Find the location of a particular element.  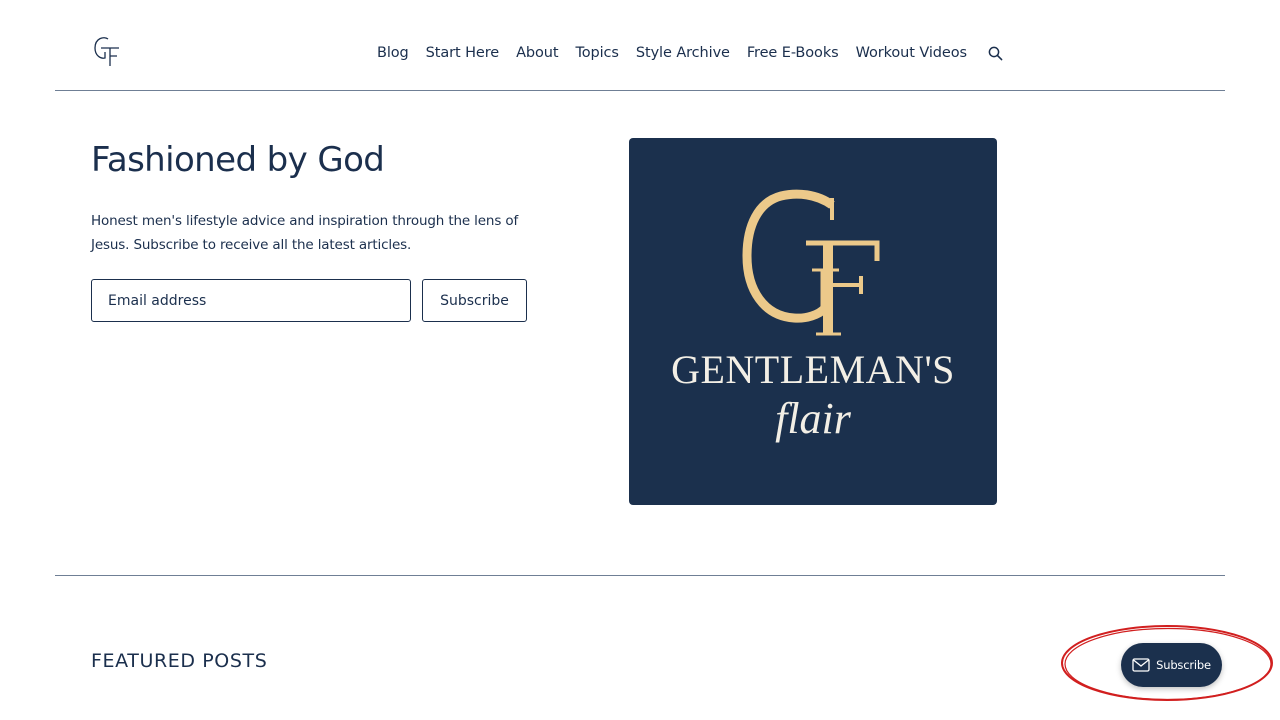

header-divider is located at coordinates (640, 90).